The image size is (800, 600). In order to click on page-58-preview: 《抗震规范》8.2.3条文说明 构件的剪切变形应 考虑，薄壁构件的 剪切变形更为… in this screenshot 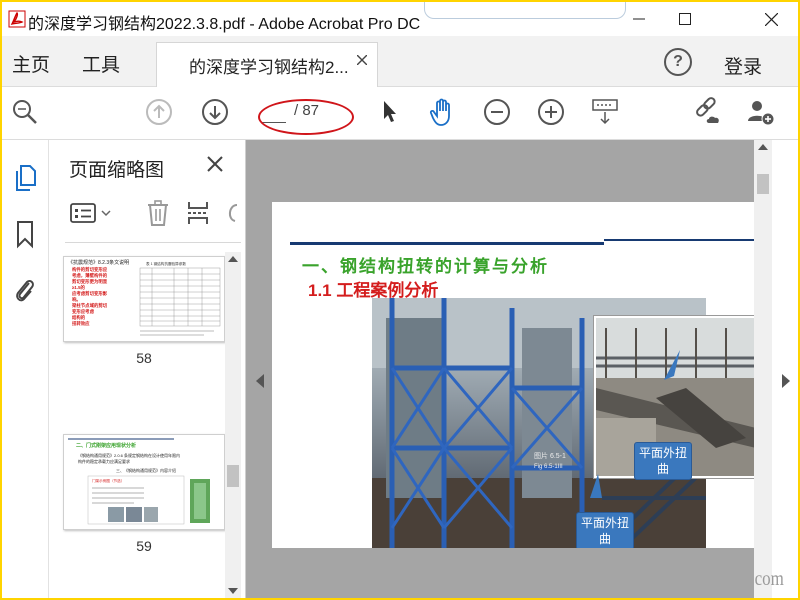, I will do `click(144, 297)`.